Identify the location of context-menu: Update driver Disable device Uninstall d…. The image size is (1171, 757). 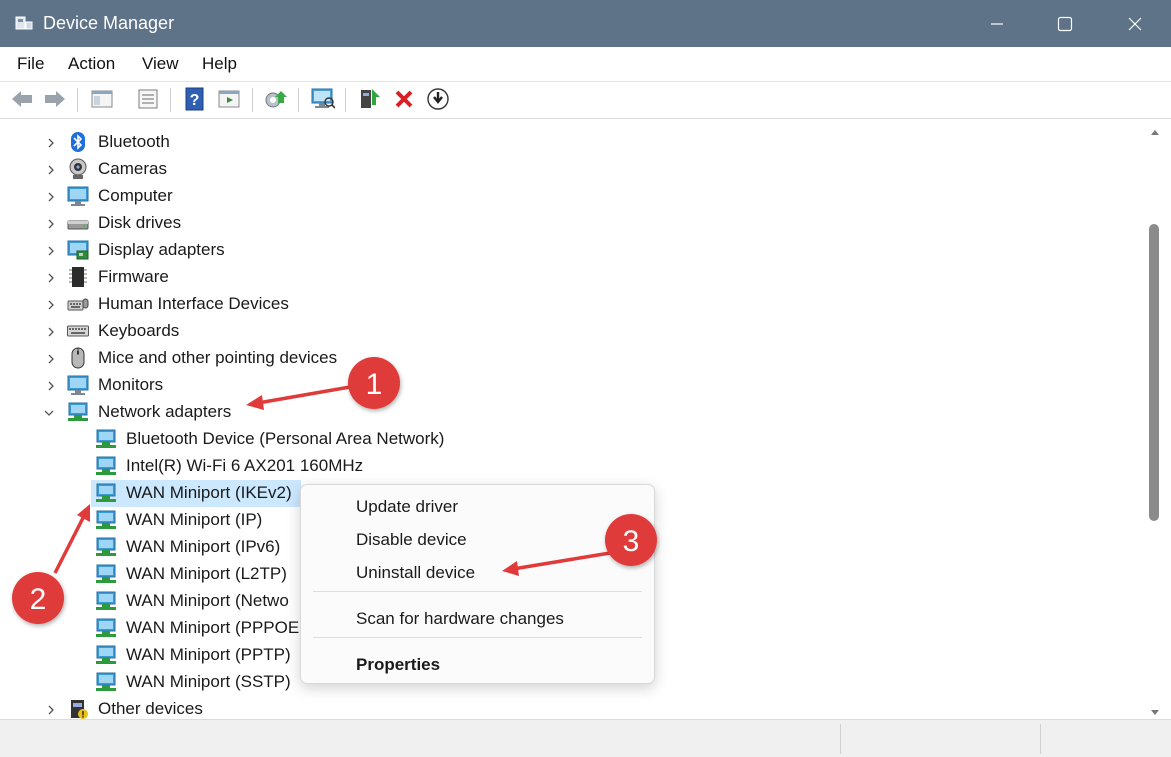
(477, 584).